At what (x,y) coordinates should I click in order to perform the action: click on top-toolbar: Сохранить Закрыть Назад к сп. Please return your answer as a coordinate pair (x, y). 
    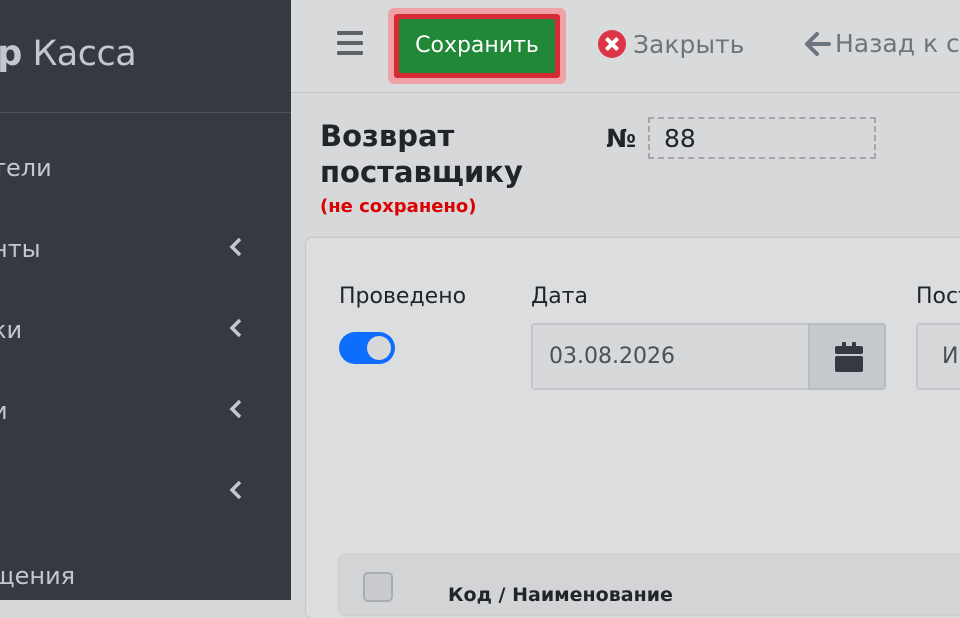
    Looking at the image, I should click on (625, 46).